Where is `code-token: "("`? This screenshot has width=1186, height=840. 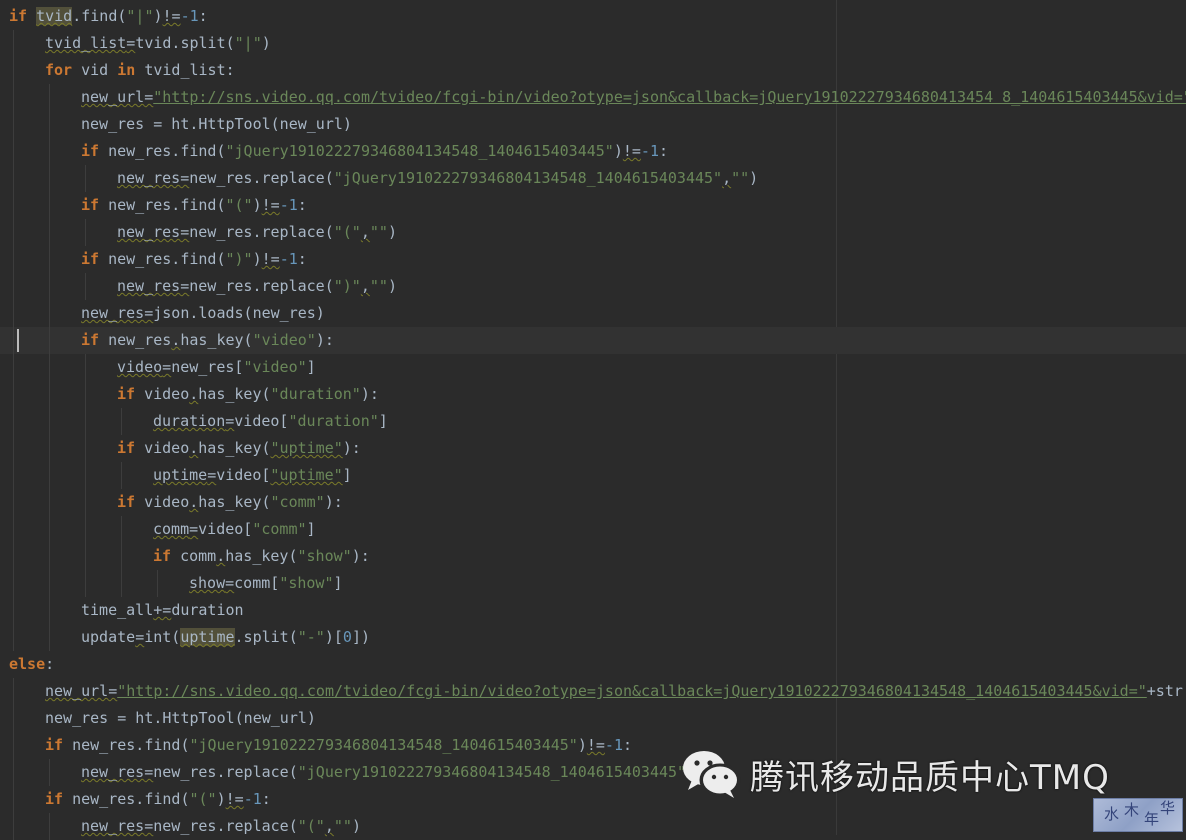
code-token: "(" is located at coordinates (239, 205).